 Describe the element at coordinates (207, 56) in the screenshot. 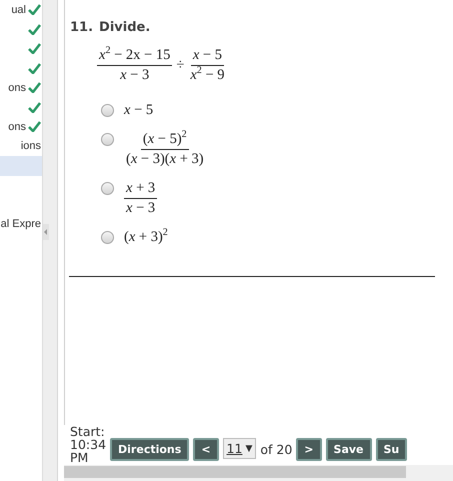

I see `numerator: x − 5` at that location.